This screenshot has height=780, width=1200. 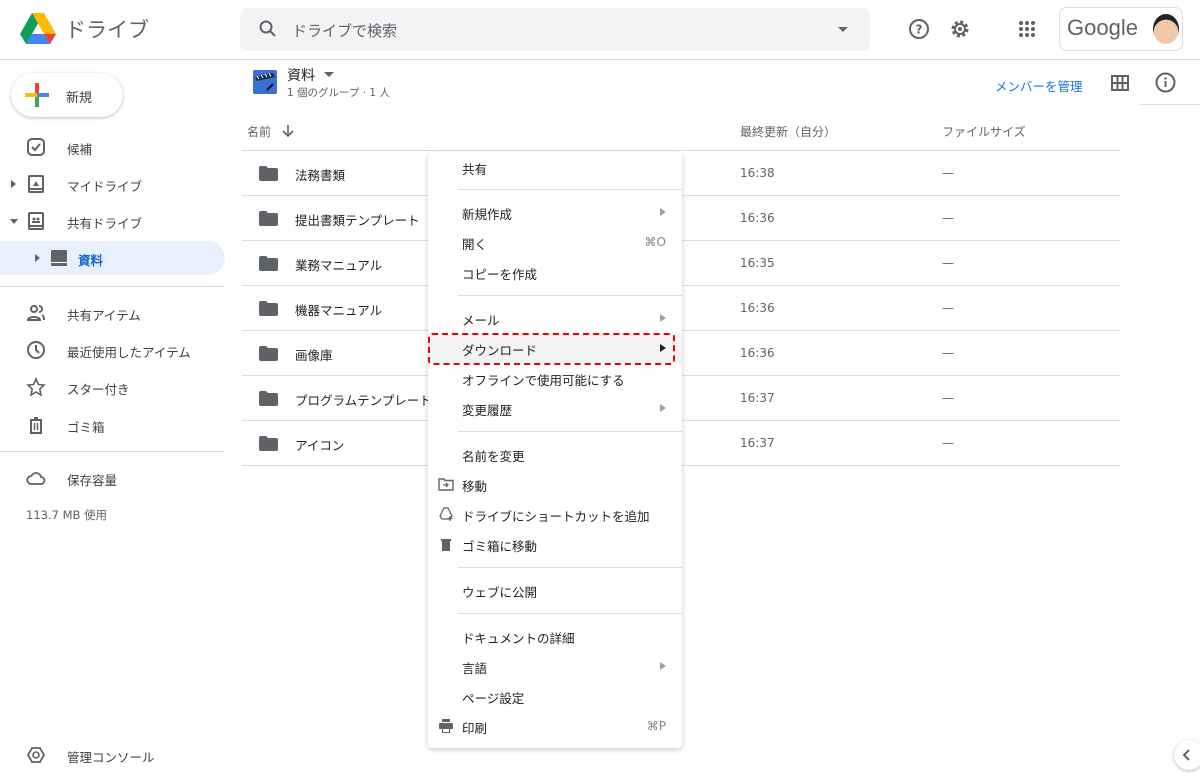 I want to click on shared-drives-icon, so click(x=36, y=221).